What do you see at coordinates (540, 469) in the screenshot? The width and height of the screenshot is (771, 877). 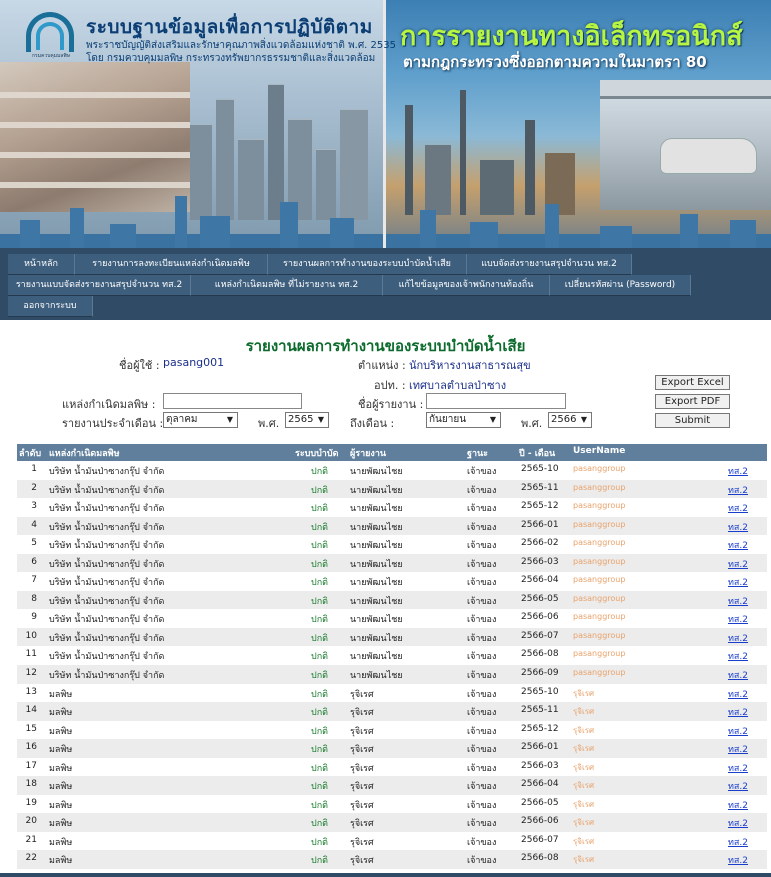 I see `row-year-month: 2565-10` at bounding box center [540, 469].